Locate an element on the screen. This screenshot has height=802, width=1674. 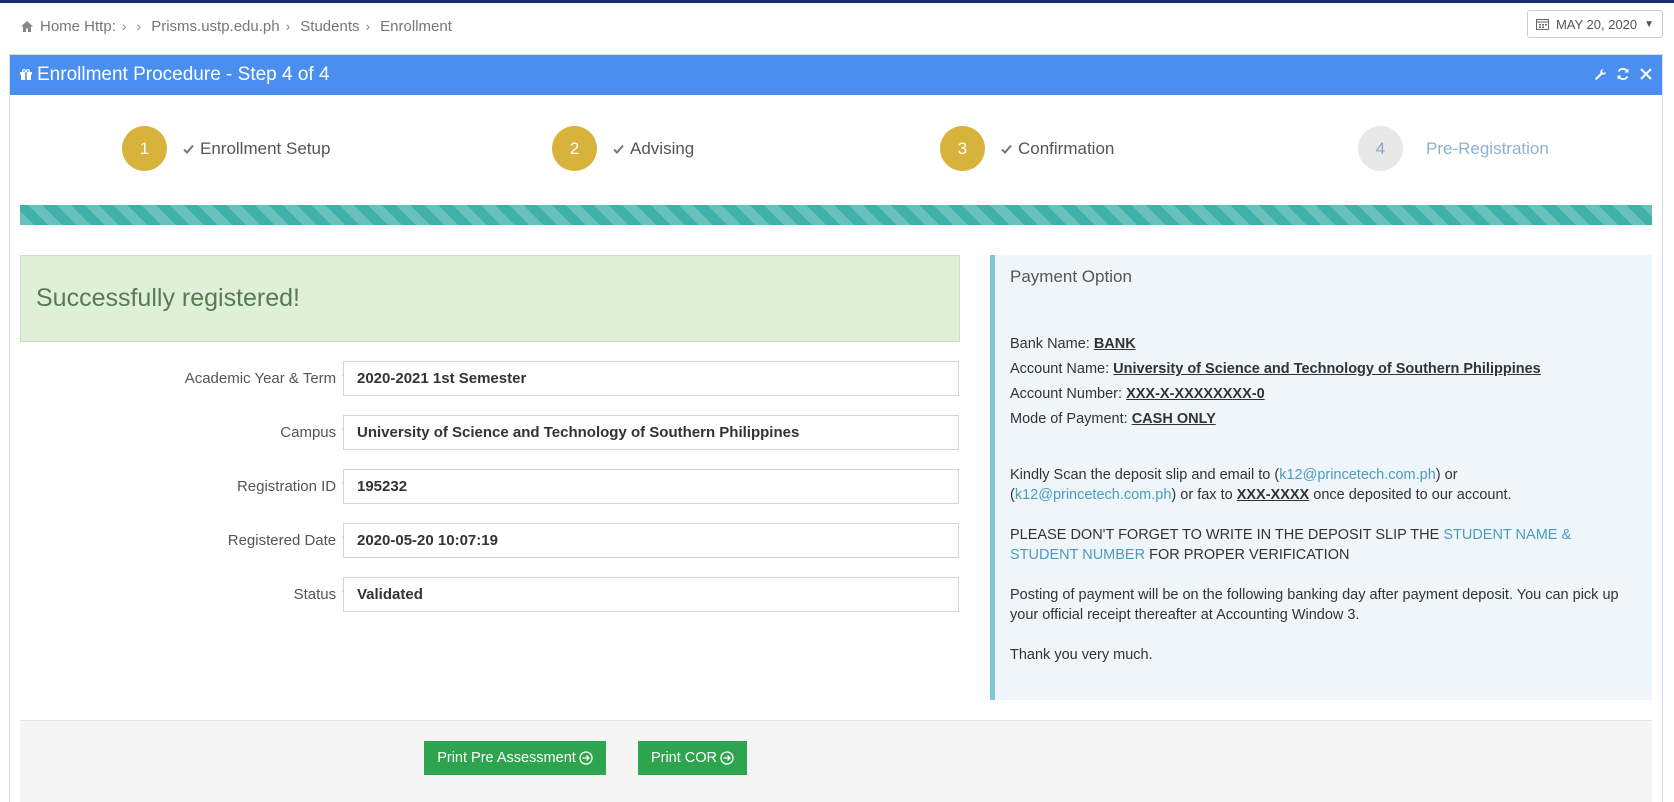
caret-down-icon: ▼ is located at coordinates (1649, 24).